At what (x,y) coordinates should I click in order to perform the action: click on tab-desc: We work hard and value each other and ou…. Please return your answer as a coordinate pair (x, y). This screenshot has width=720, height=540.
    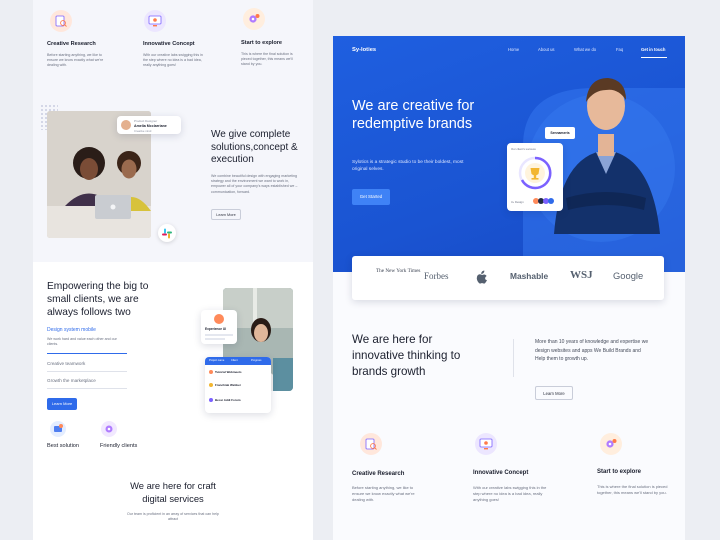
    Looking at the image, I should click on (82, 342).